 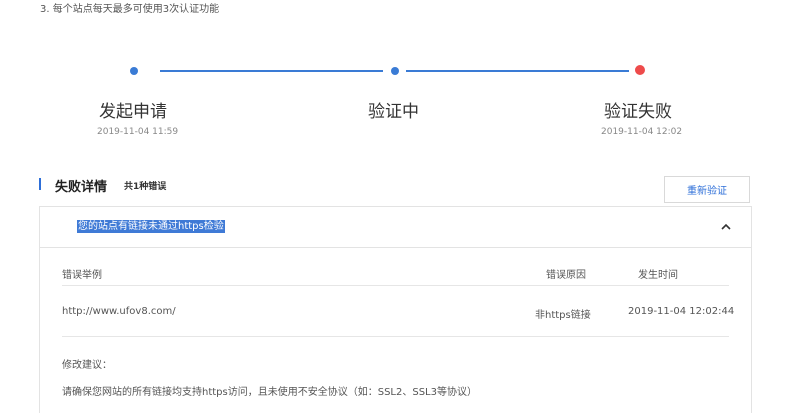 I want to click on step-3-time: 2019-11-04 12:02, so click(x=642, y=132).